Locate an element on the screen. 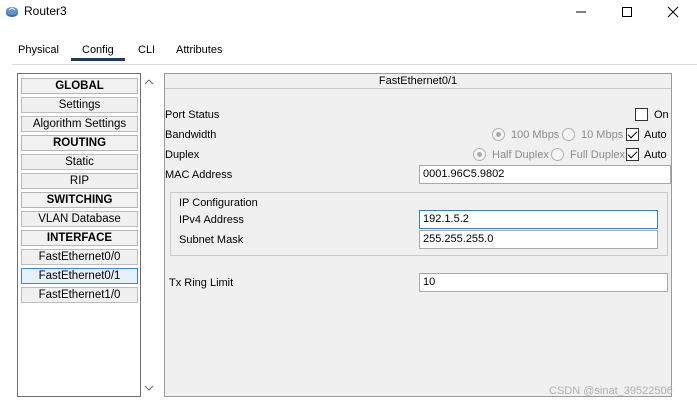  sidebar-header-routing: ROUTING is located at coordinates (79, 143).